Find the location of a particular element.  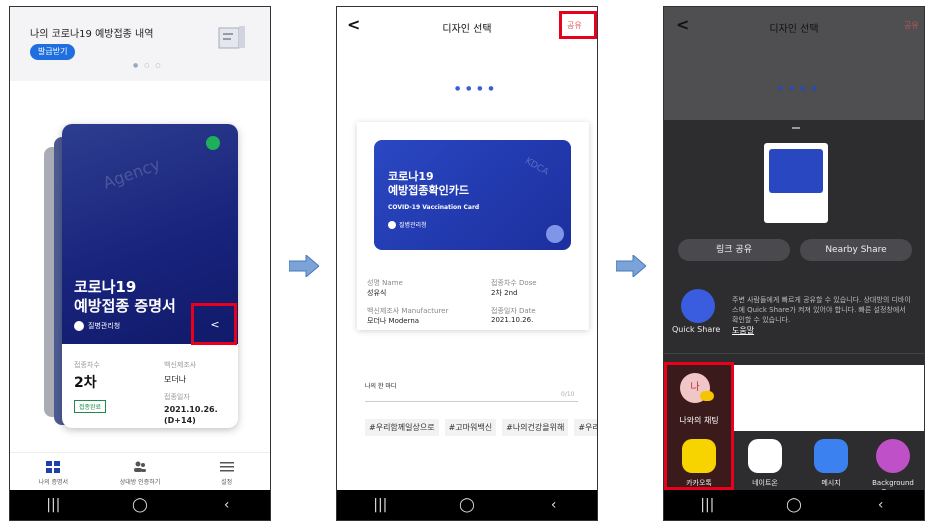

share-button: 공유 is located at coordinates (911, 25).